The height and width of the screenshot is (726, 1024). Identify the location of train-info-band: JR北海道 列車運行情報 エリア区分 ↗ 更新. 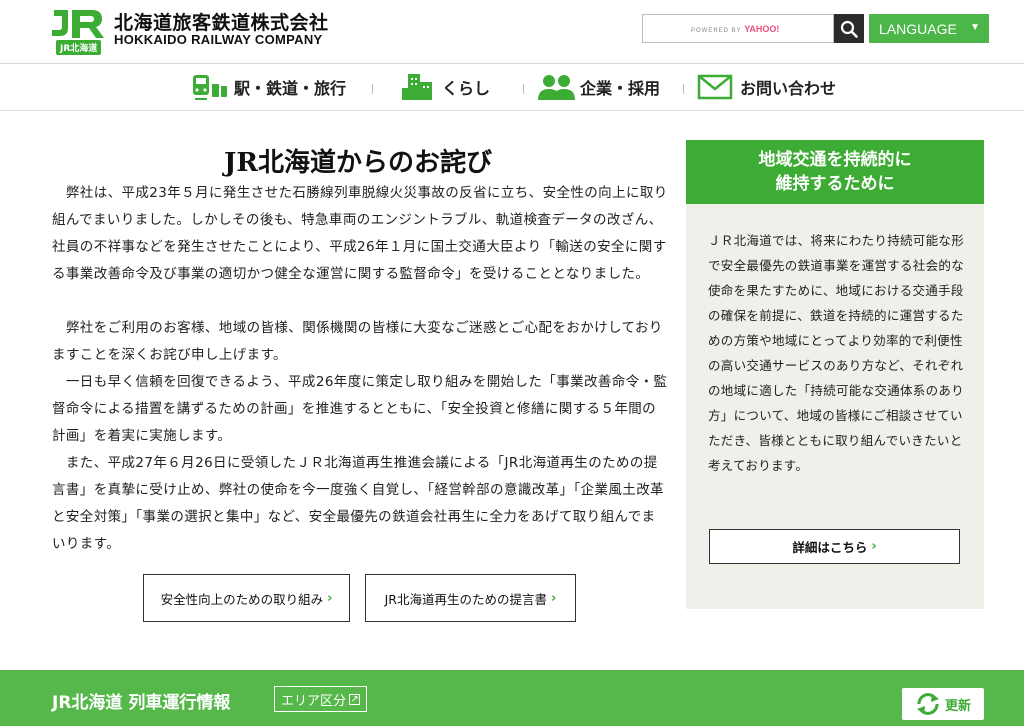
(512, 698).